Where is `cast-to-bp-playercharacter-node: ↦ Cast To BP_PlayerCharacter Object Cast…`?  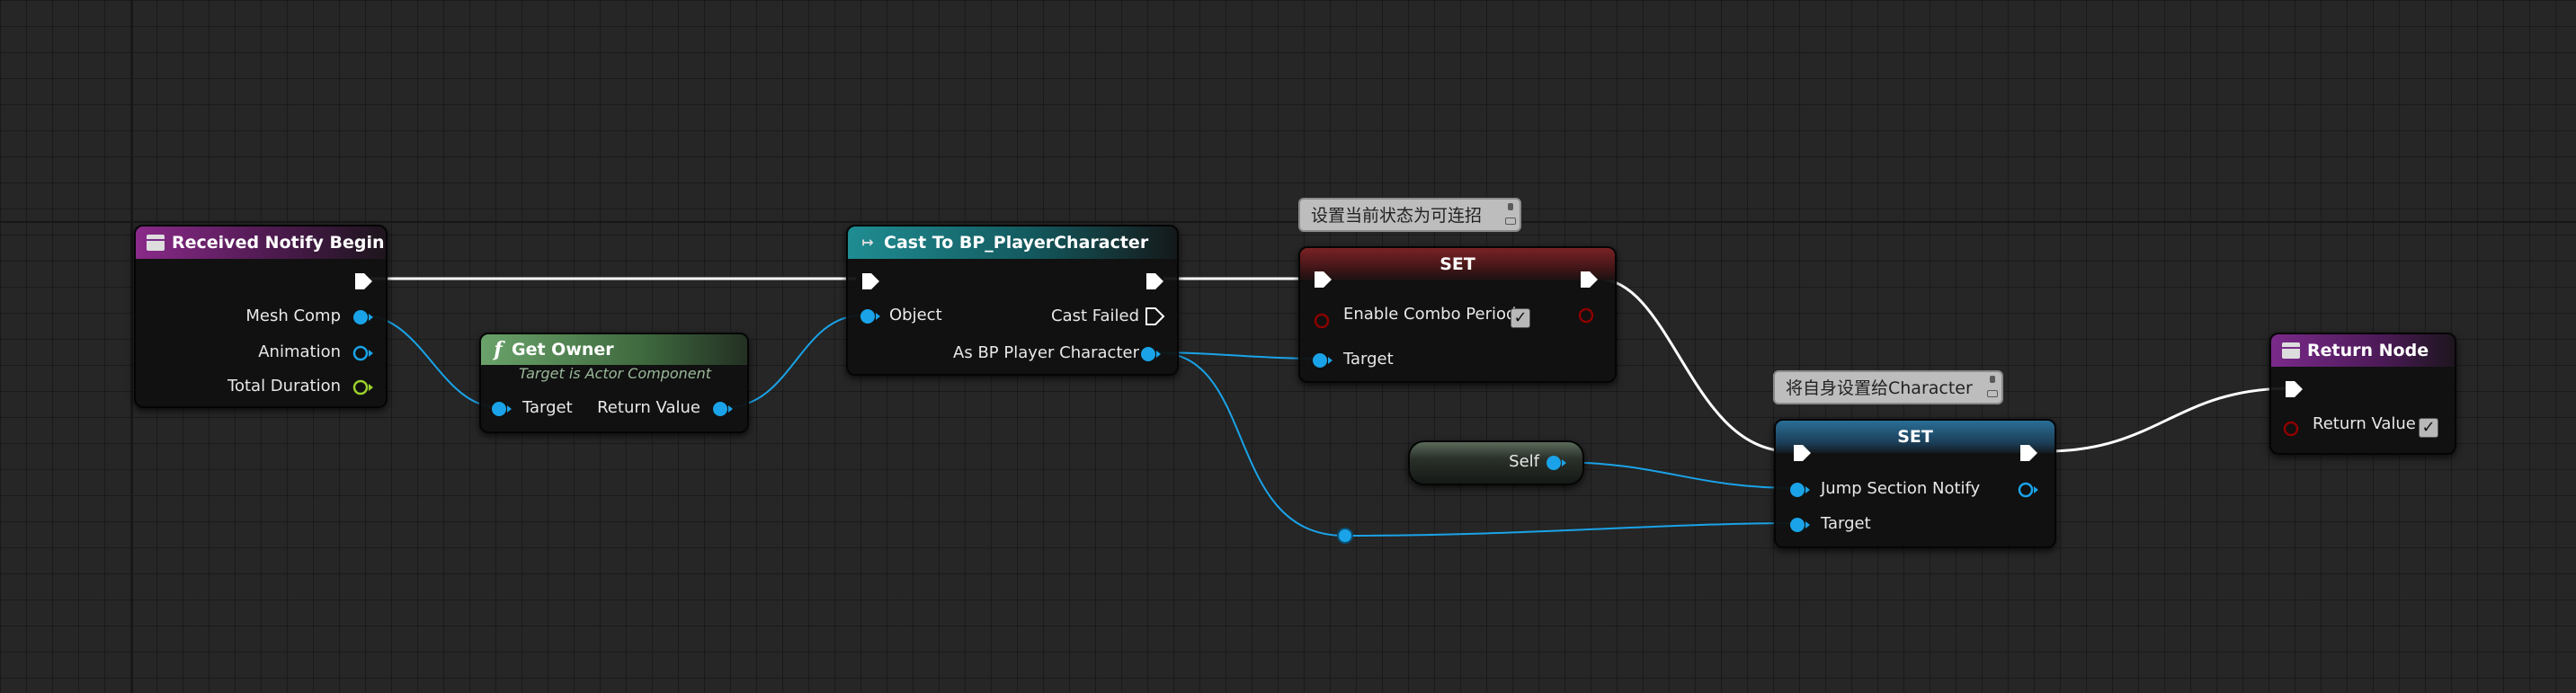
cast-to-bp-playercharacter-node: ↦ Cast To BP_PlayerCharacter Object Cast… is located at coordinates (1012, 300).